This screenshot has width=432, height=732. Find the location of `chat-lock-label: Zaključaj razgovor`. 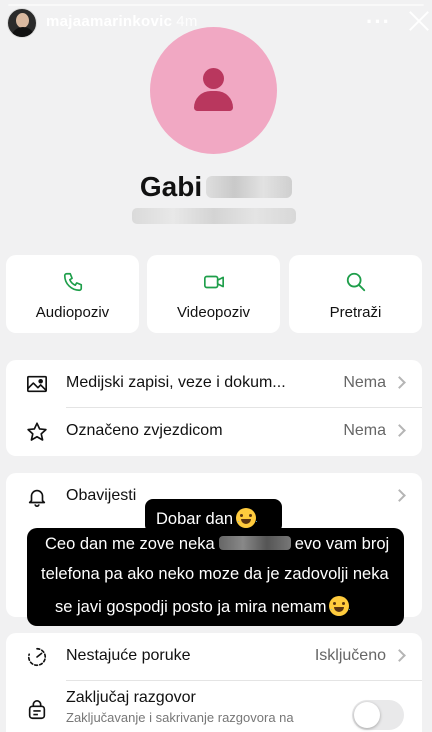

chat-lock-label: Zaključaj razgovor is located at coordinates (131, 697).